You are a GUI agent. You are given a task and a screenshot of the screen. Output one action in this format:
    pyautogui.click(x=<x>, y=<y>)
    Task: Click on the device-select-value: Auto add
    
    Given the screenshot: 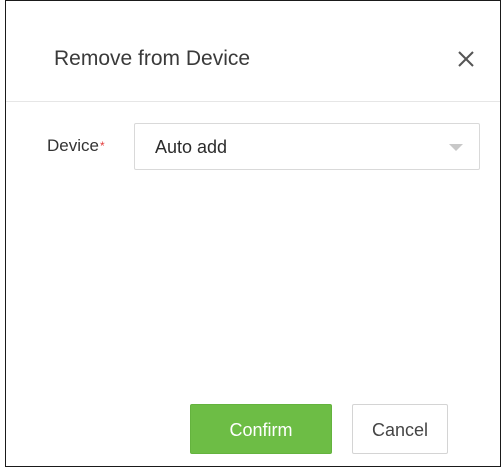 What is the action you would take?
    pyautogui.click(x=191, y=147)
    